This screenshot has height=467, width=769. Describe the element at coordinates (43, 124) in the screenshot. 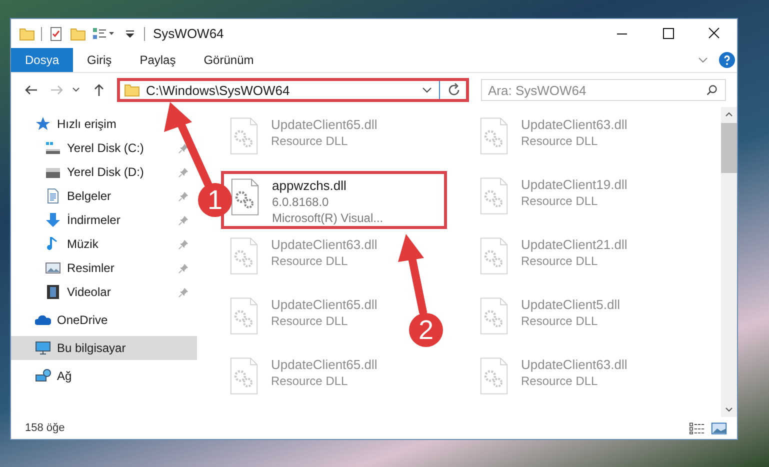

I see `star-icon` at that location.